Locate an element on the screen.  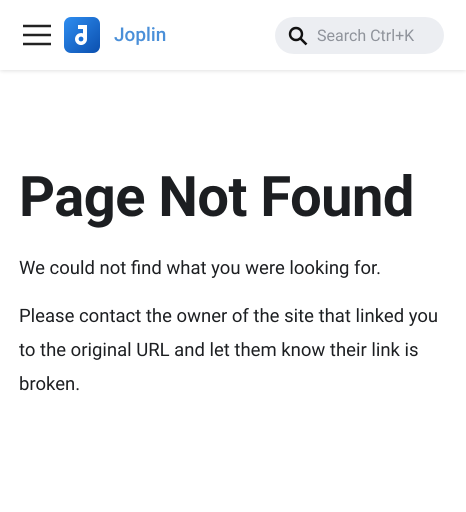
brand-link: Joplin is located at coordinates (140, 35).